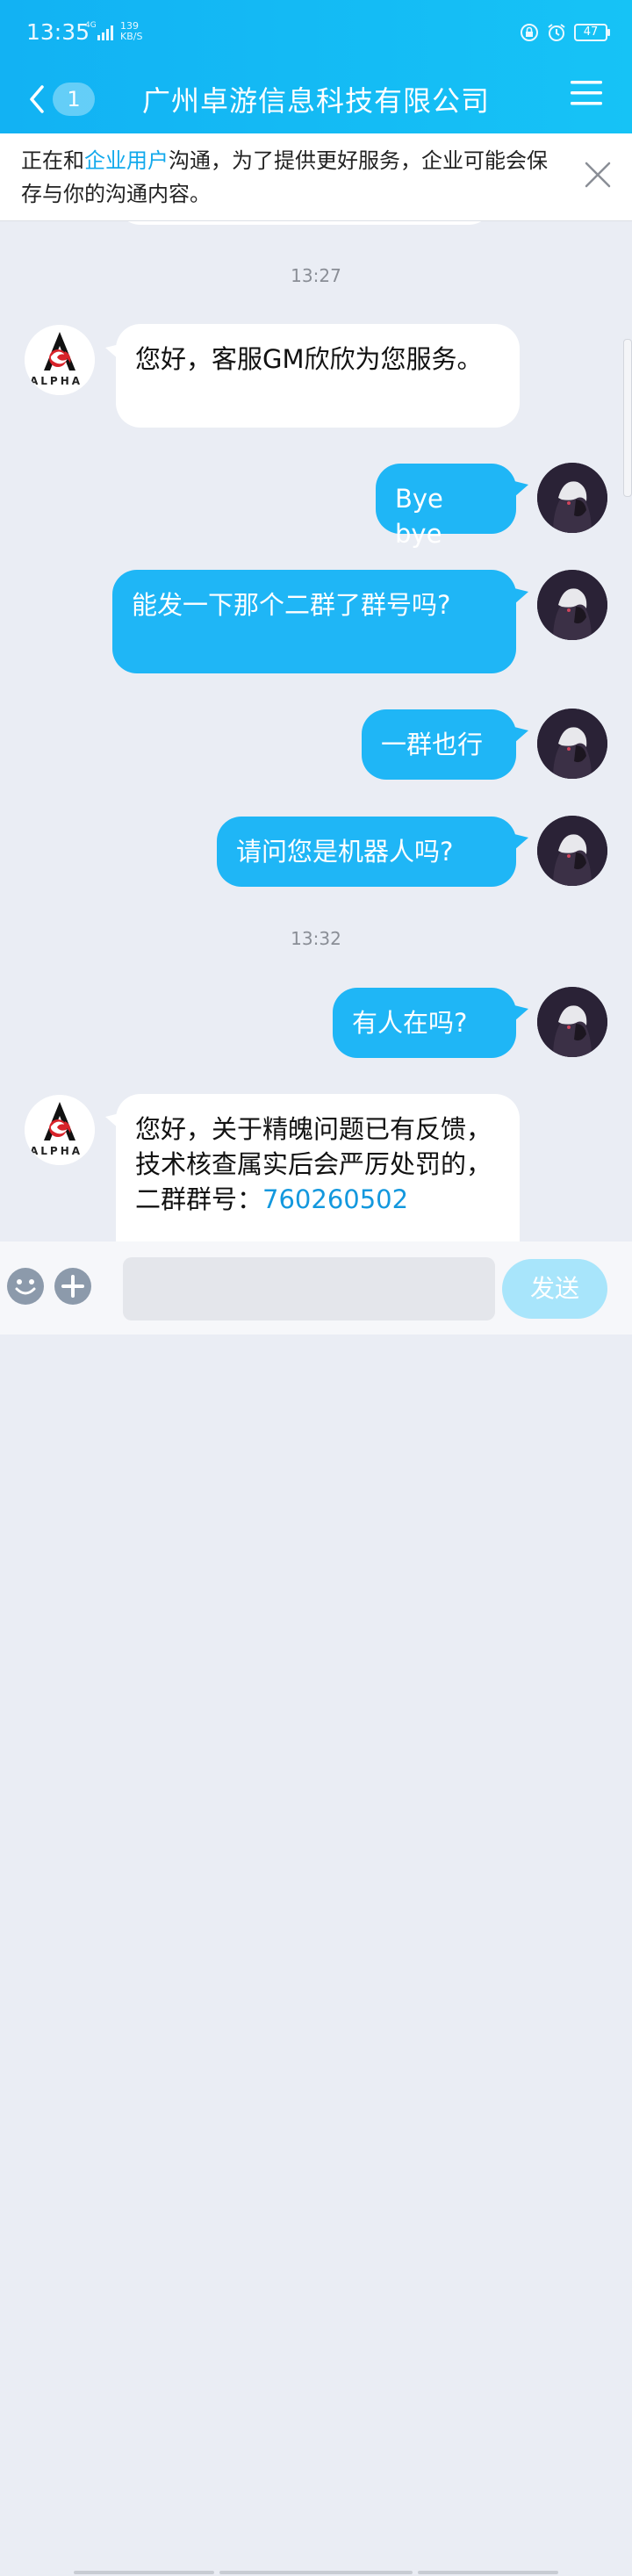  Describe the element at coordinates (25, 1286) in the screenshot. I see `emoji-icon` at that location.